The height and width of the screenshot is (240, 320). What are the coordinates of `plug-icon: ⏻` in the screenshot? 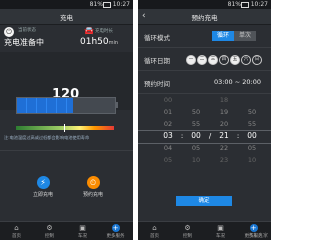 It's located at (9, 32).